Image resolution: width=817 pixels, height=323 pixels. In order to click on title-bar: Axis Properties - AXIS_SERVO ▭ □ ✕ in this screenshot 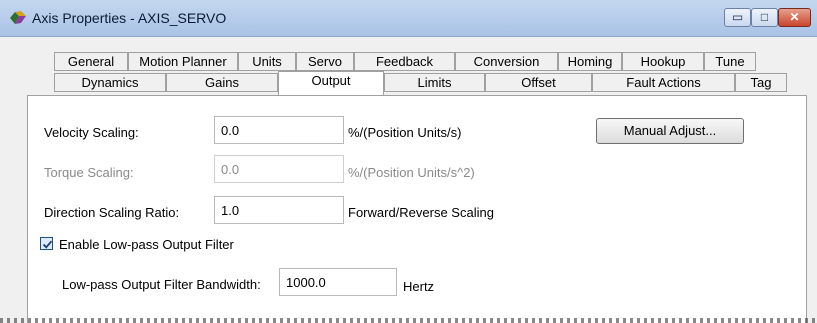, I will do `click(408, 18)`.